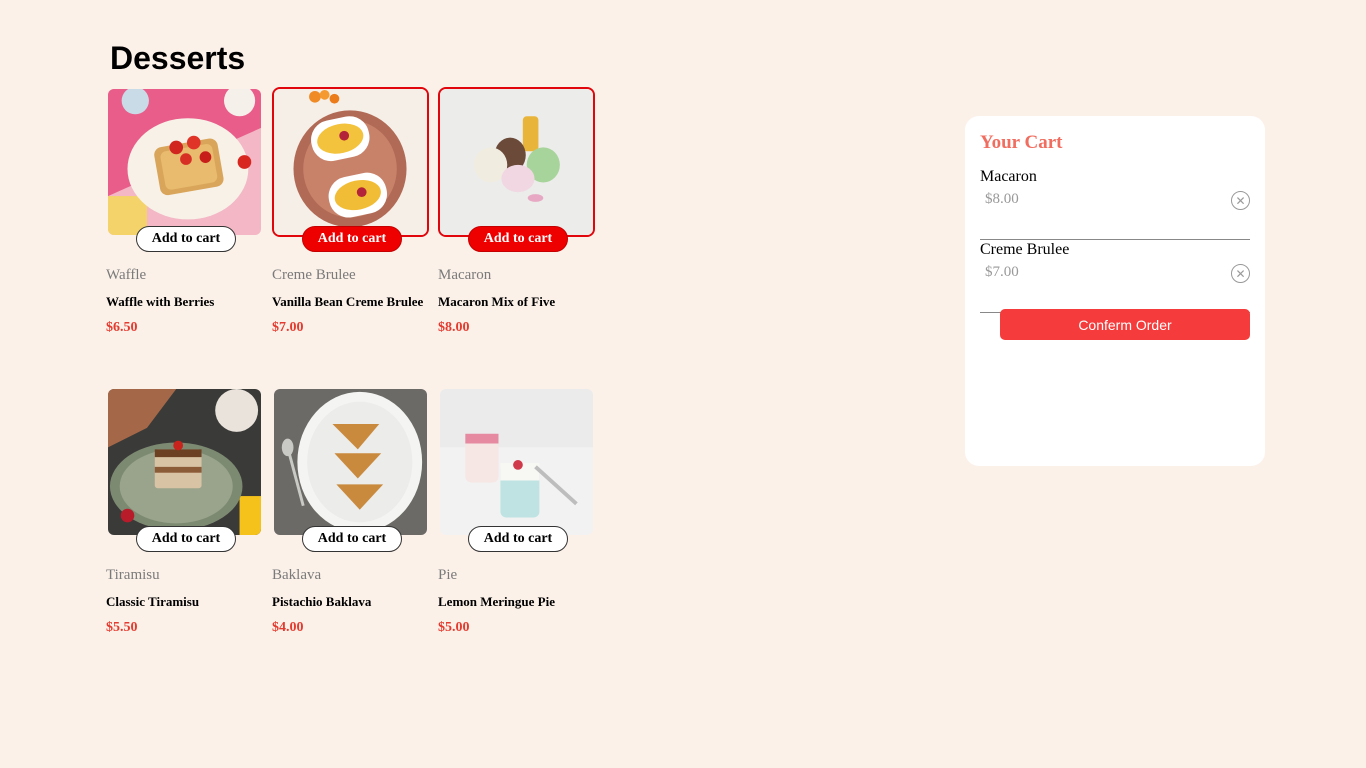  I want to click on page-title: Desserts, so click(178, 58).